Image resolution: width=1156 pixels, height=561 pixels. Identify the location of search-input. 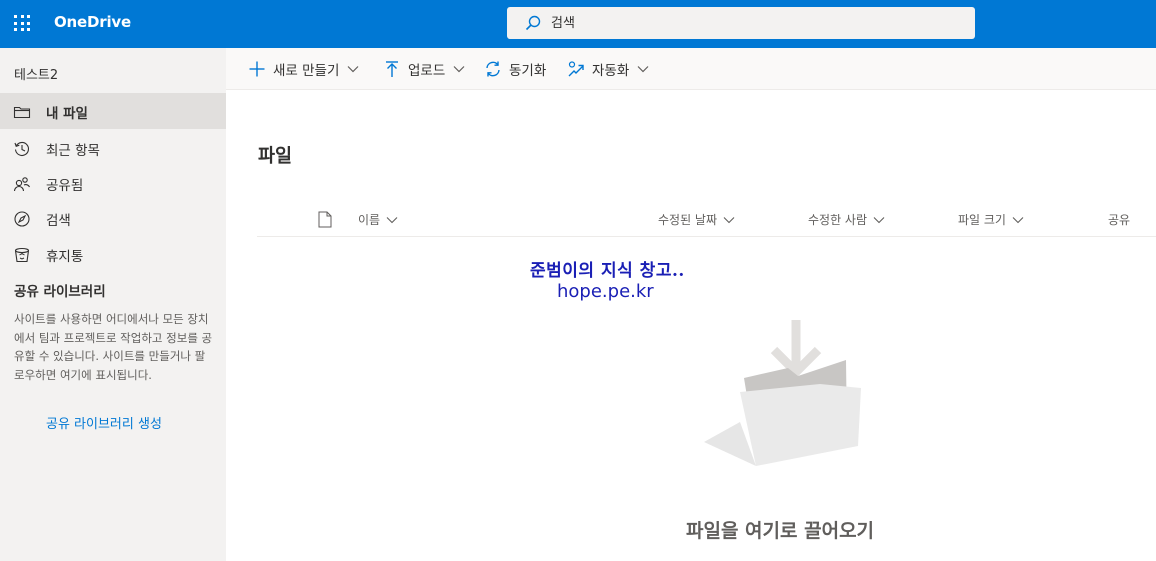
(751, 23).